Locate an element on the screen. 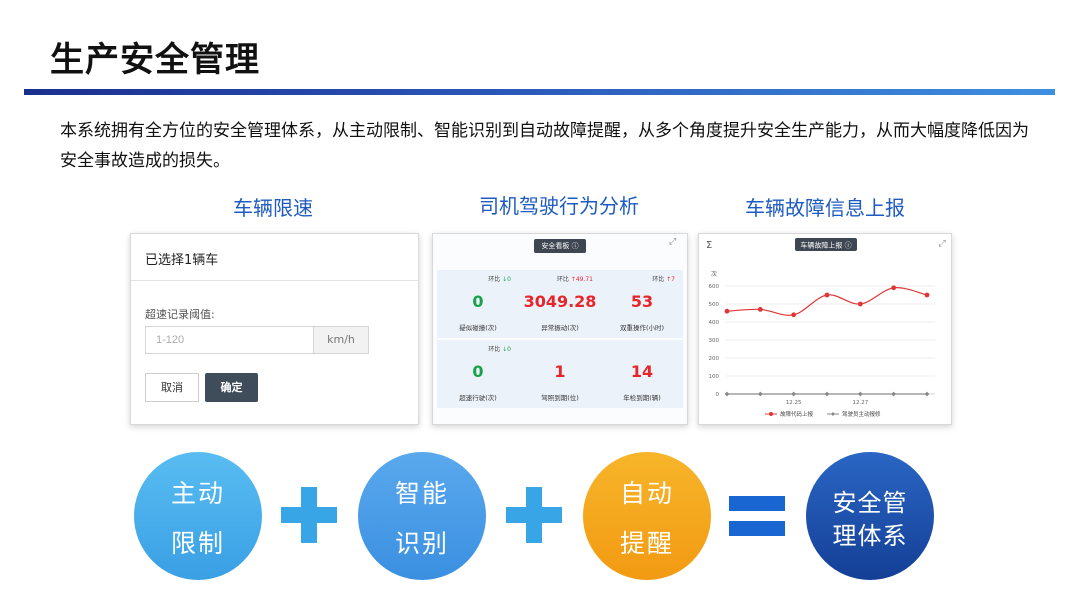 The width and height of the screenshot is (1080, 608). circle-safety-system: 安全管 理体系 is located at coordinates (870, 516).